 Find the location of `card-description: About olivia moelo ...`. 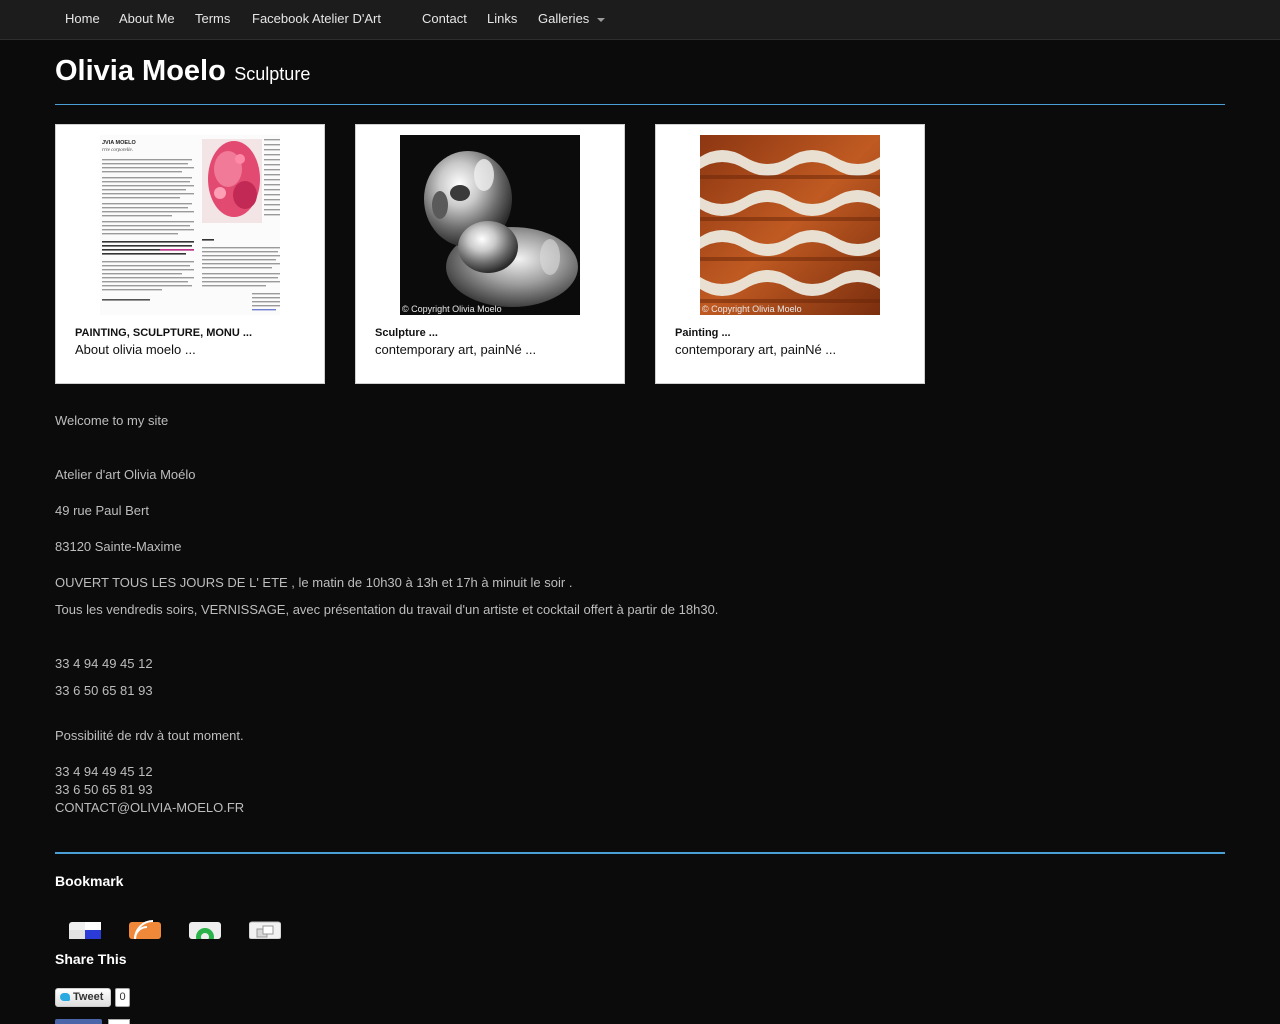

card-description: About olivia moelo ... is located at coordinates (135, 349).